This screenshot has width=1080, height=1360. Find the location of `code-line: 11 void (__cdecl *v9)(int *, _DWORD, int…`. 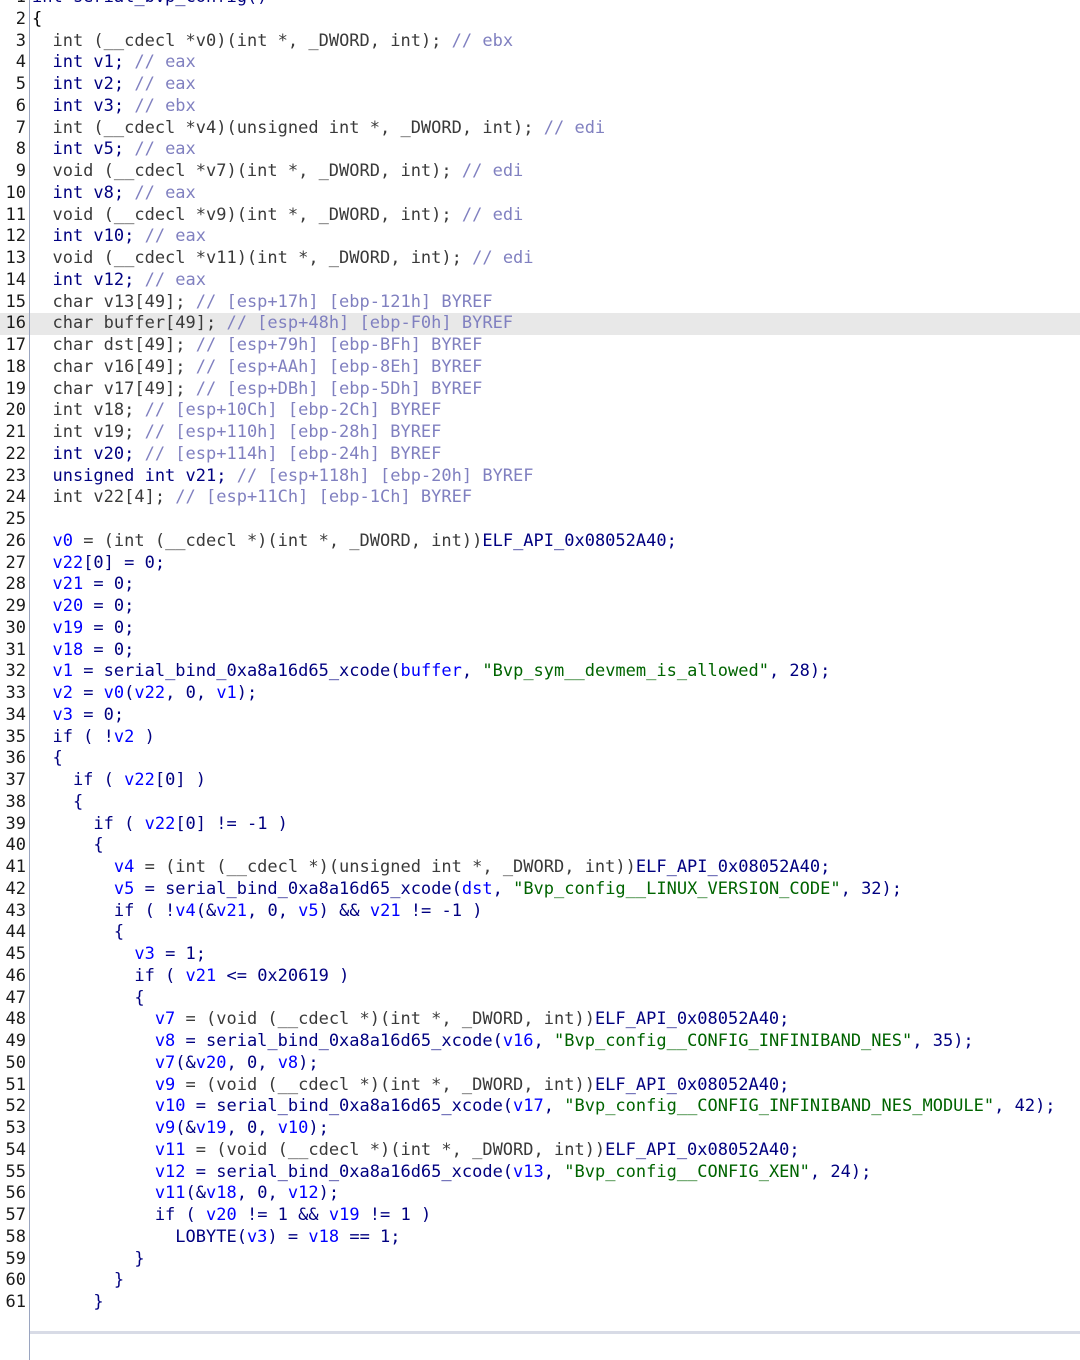

code-line: 11 void (__cdecl *v9)(int *, _DWORD, int… is located at coordinates (540, 216).